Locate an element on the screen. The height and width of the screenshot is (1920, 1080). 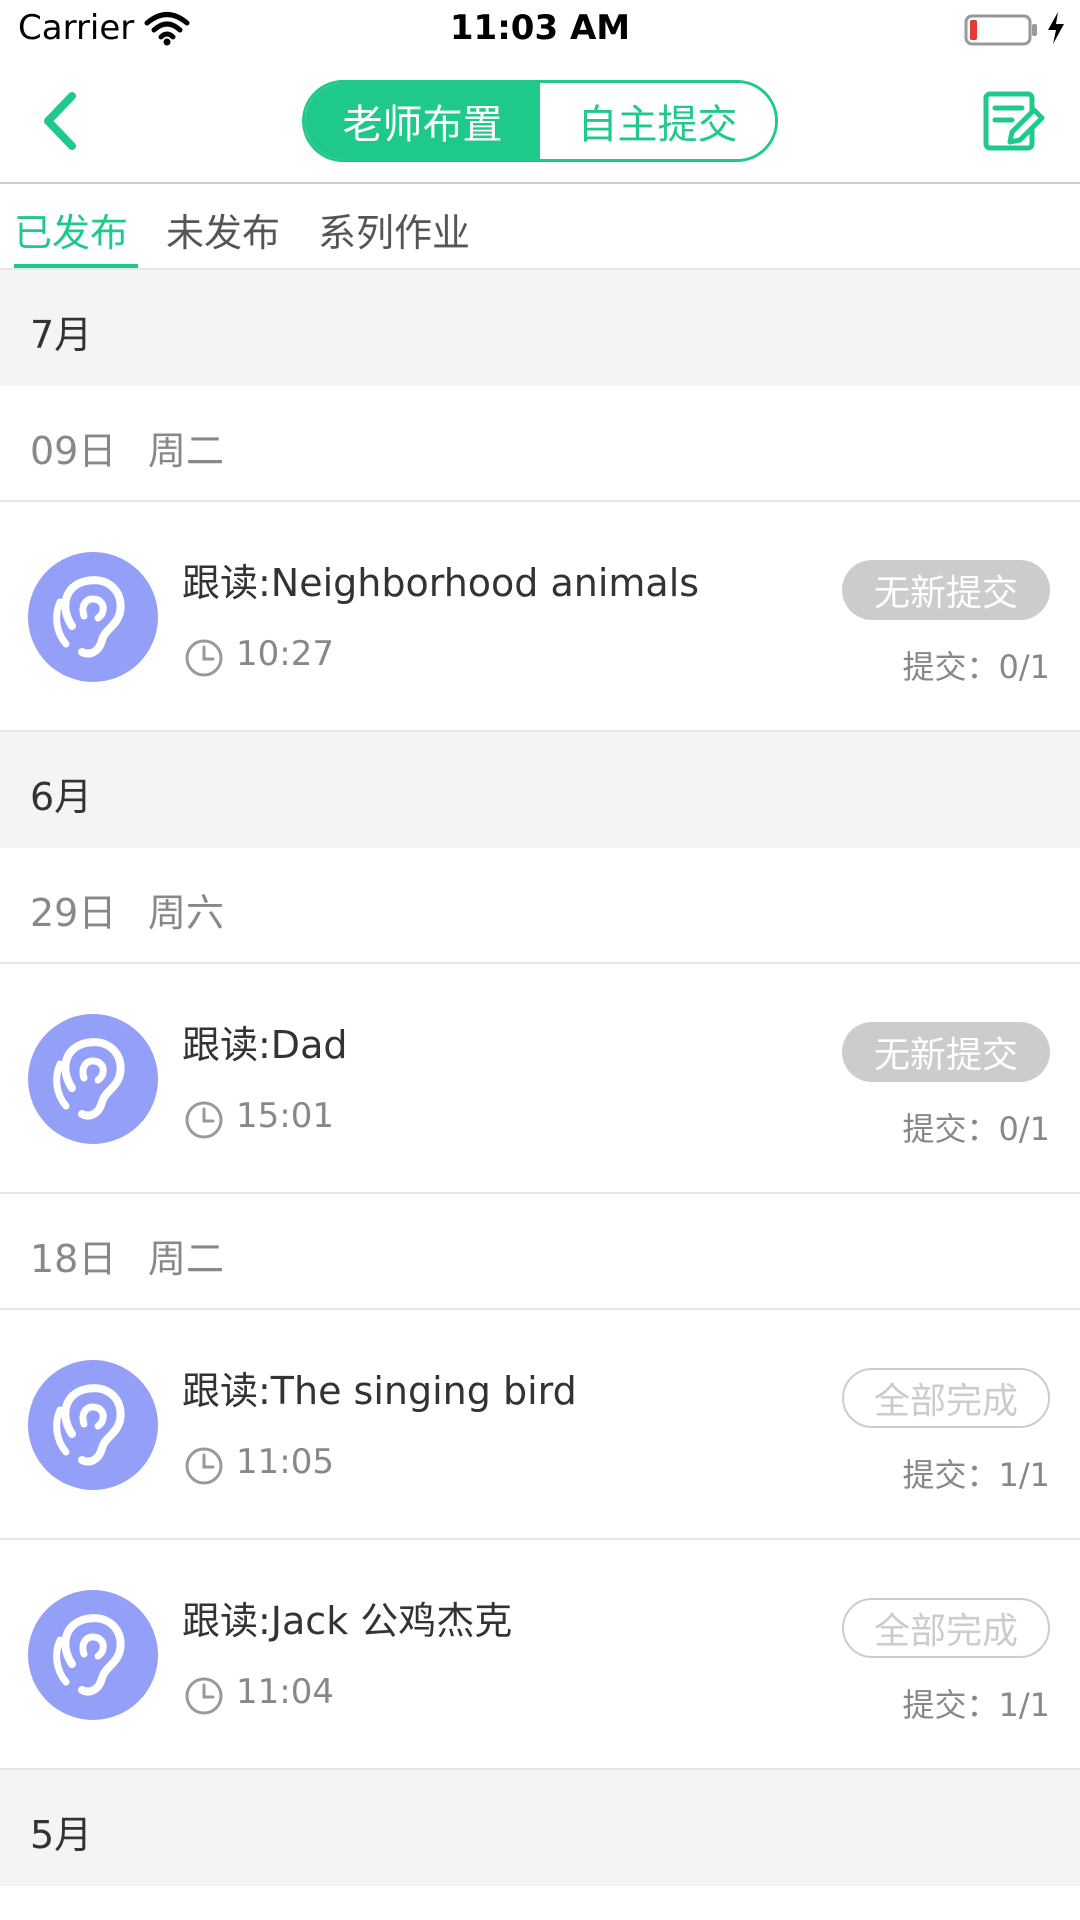
month-label: 7月 is located at coordinates (61, 335).